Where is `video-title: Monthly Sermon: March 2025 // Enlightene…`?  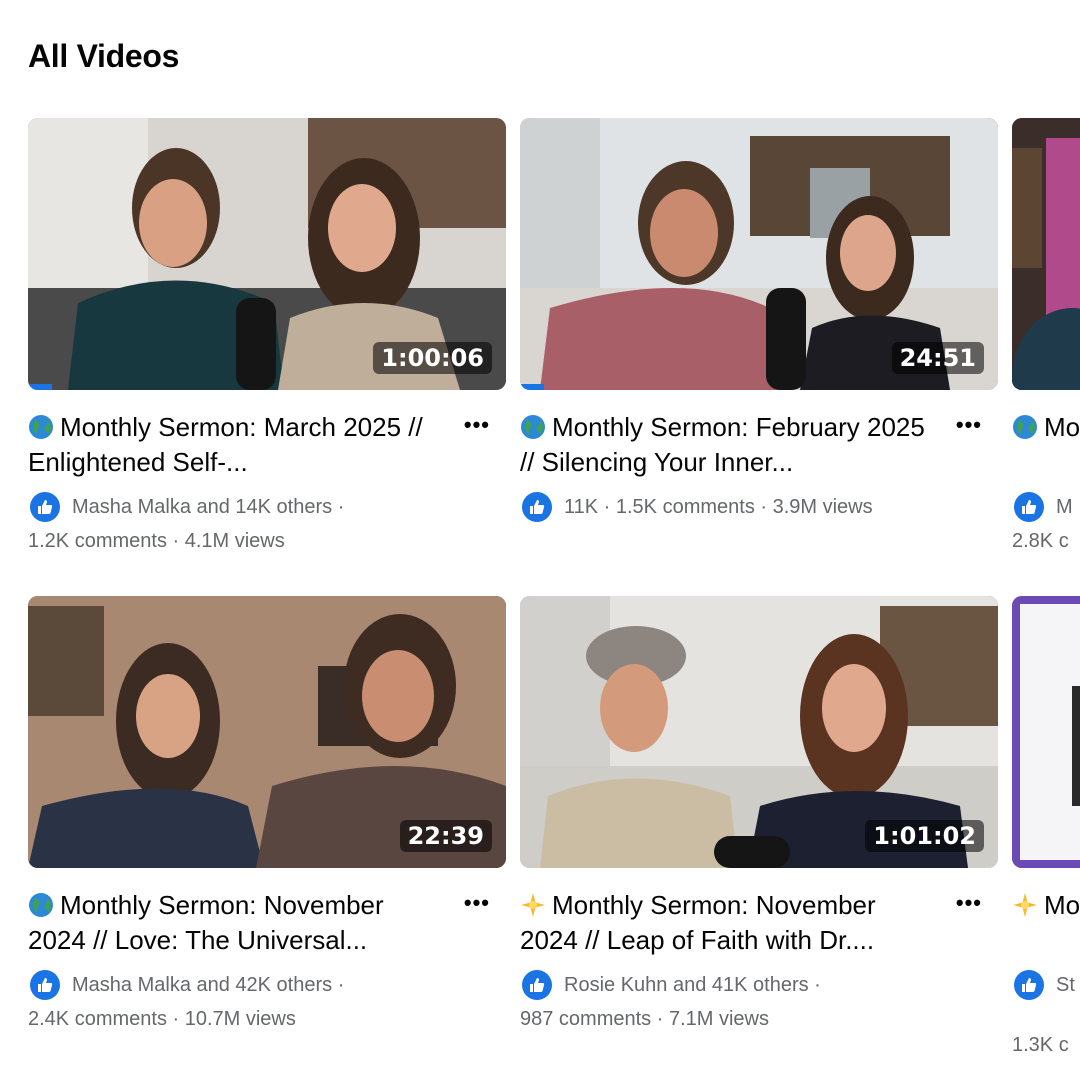 video-title: Monthly Sermon: March 2025 // Enlightene… is located at coordinates (225, 444).